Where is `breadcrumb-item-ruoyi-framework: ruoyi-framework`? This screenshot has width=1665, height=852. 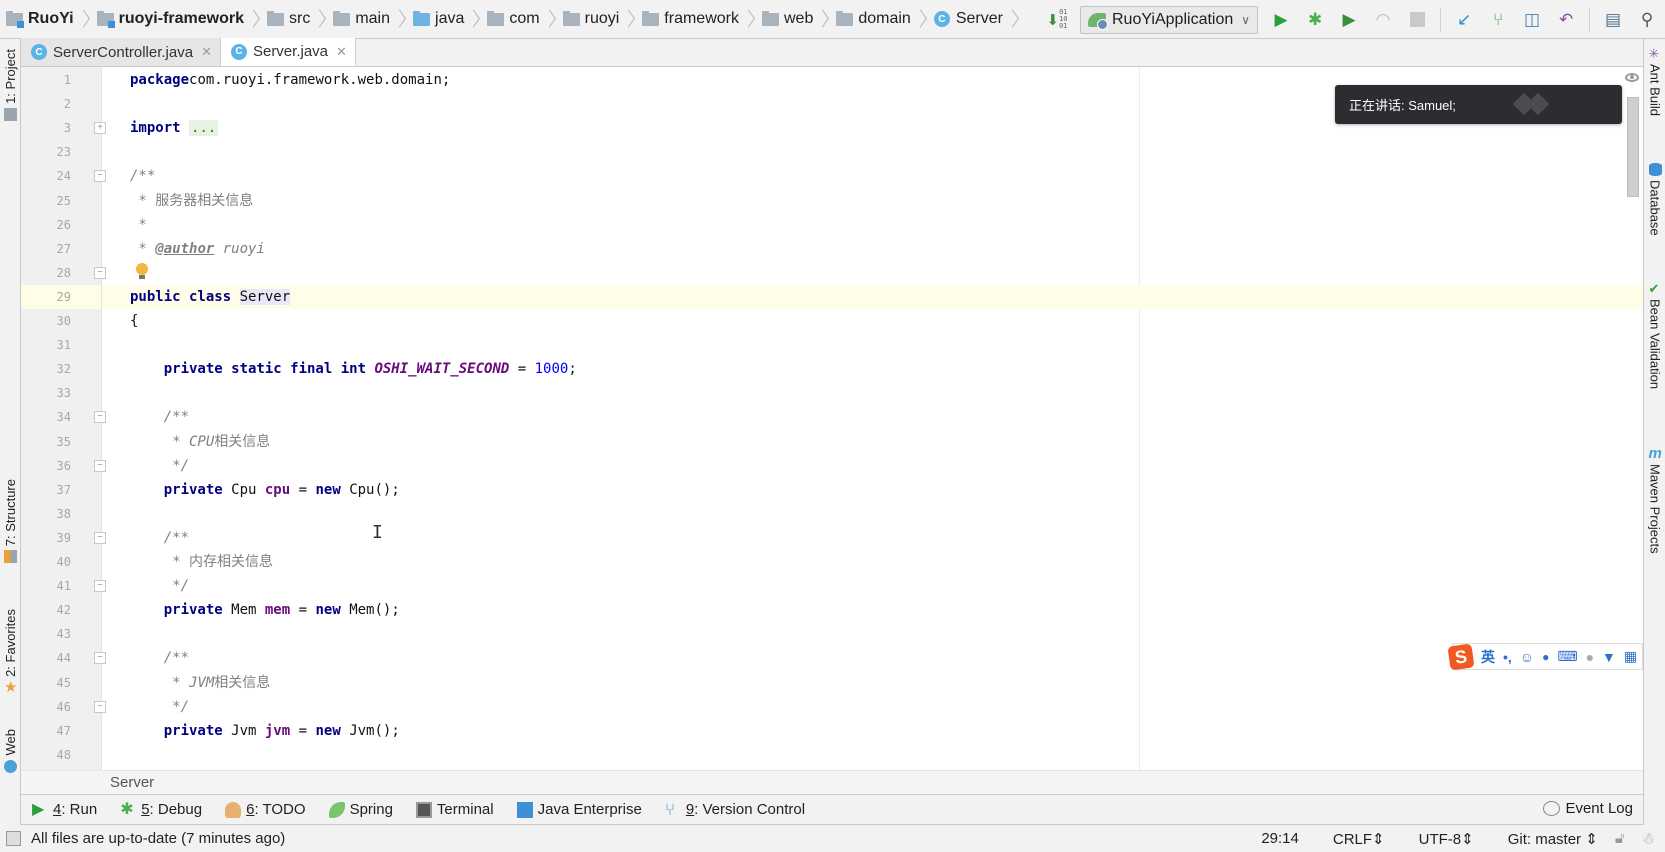
breadcrumb-item-ruoyi-framework: ruoyi-framework is located at coordinates (169, 19).